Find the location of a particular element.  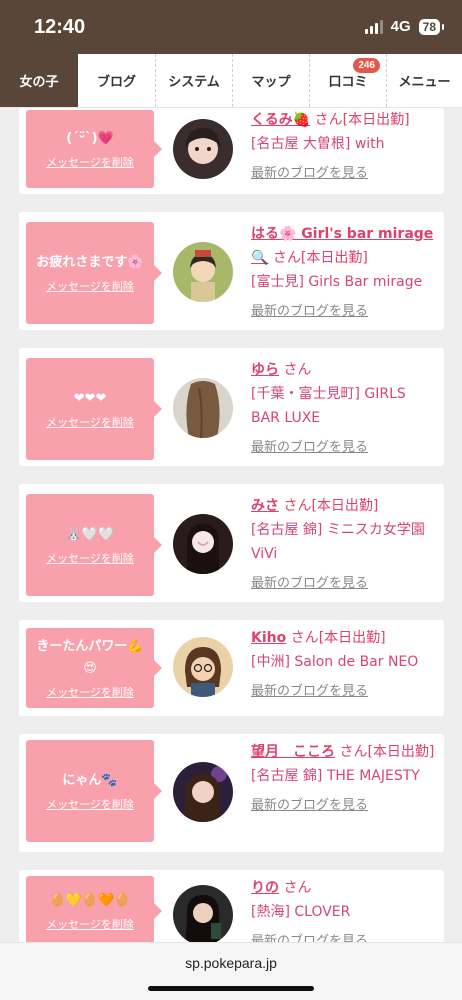

message-text: きーたんパワー💪😍 is located at coordinates (90, 657).